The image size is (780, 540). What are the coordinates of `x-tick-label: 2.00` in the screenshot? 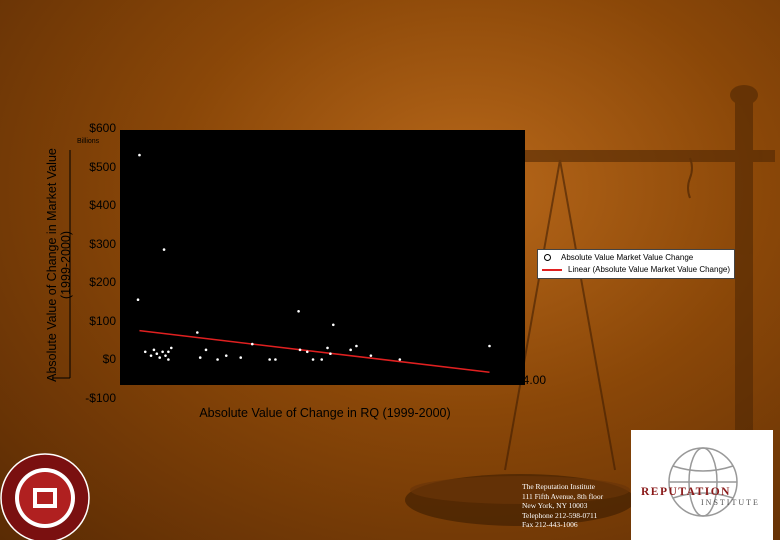 It's located at (180, 380).